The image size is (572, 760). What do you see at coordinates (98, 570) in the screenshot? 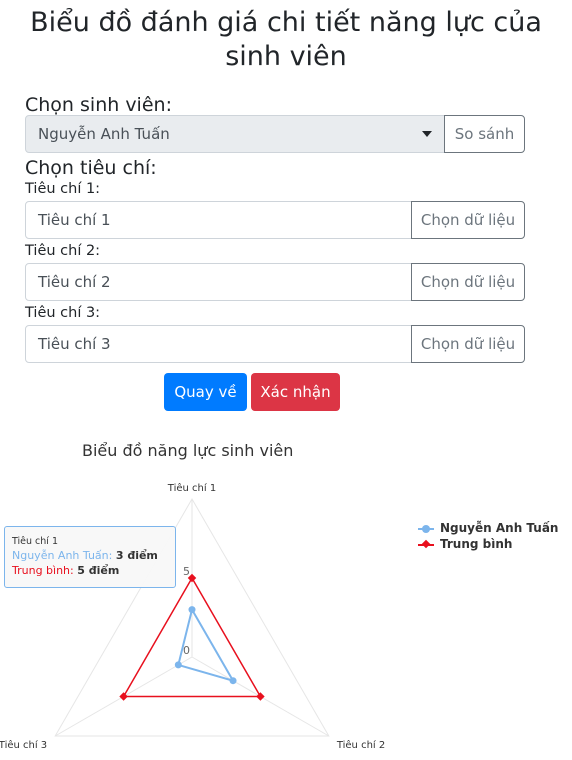
I see `tooltip-value-2: 5 điểm` at bounding box center [98, 570].